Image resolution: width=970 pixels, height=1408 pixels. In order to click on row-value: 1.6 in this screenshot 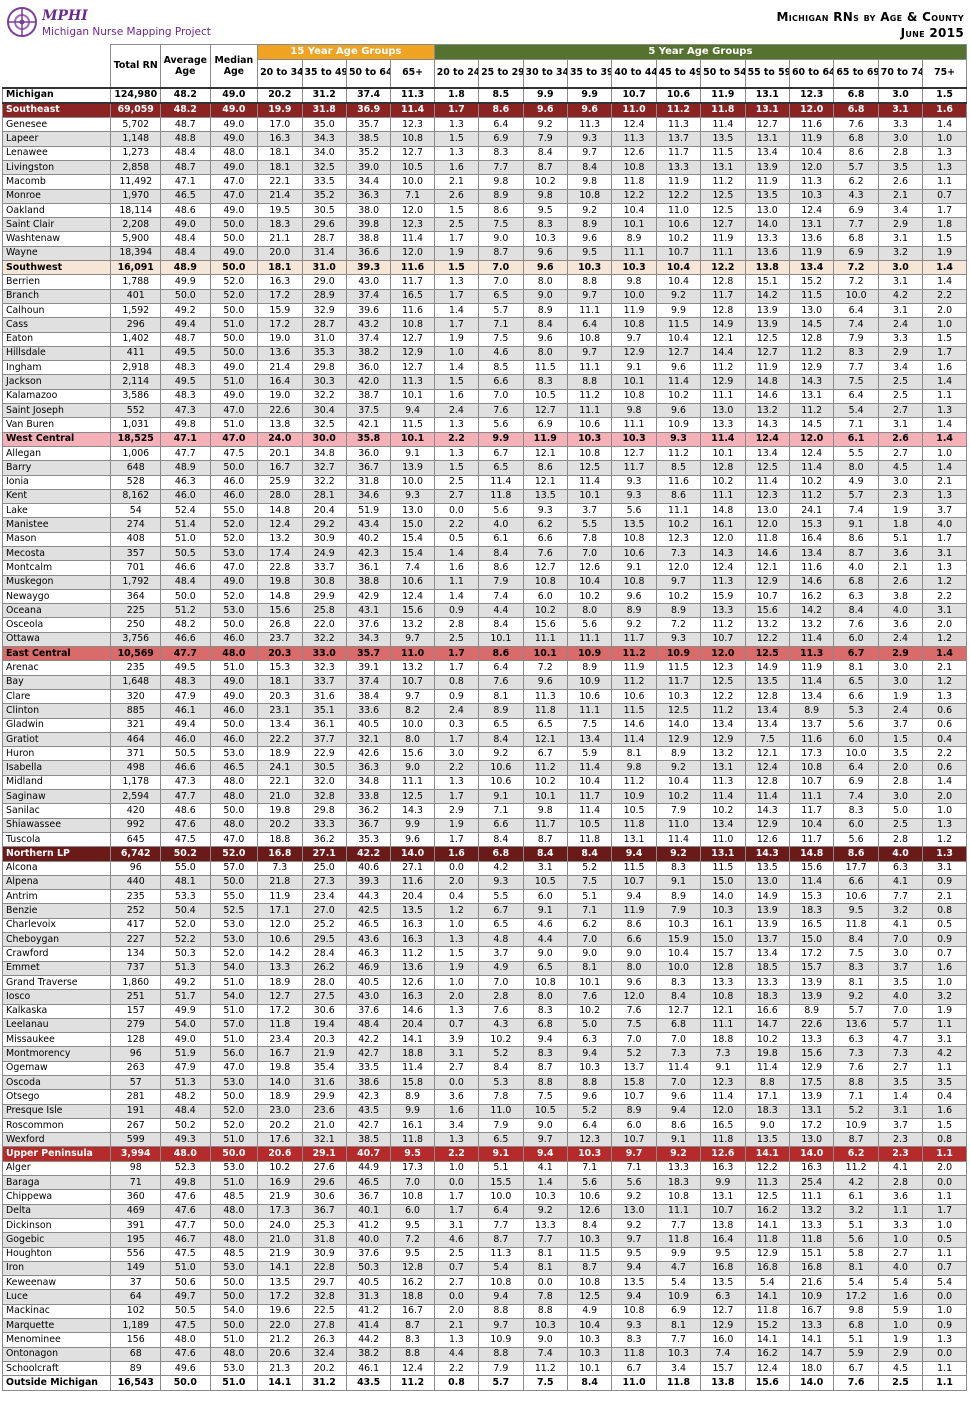, I will do `click(456, 854)`.